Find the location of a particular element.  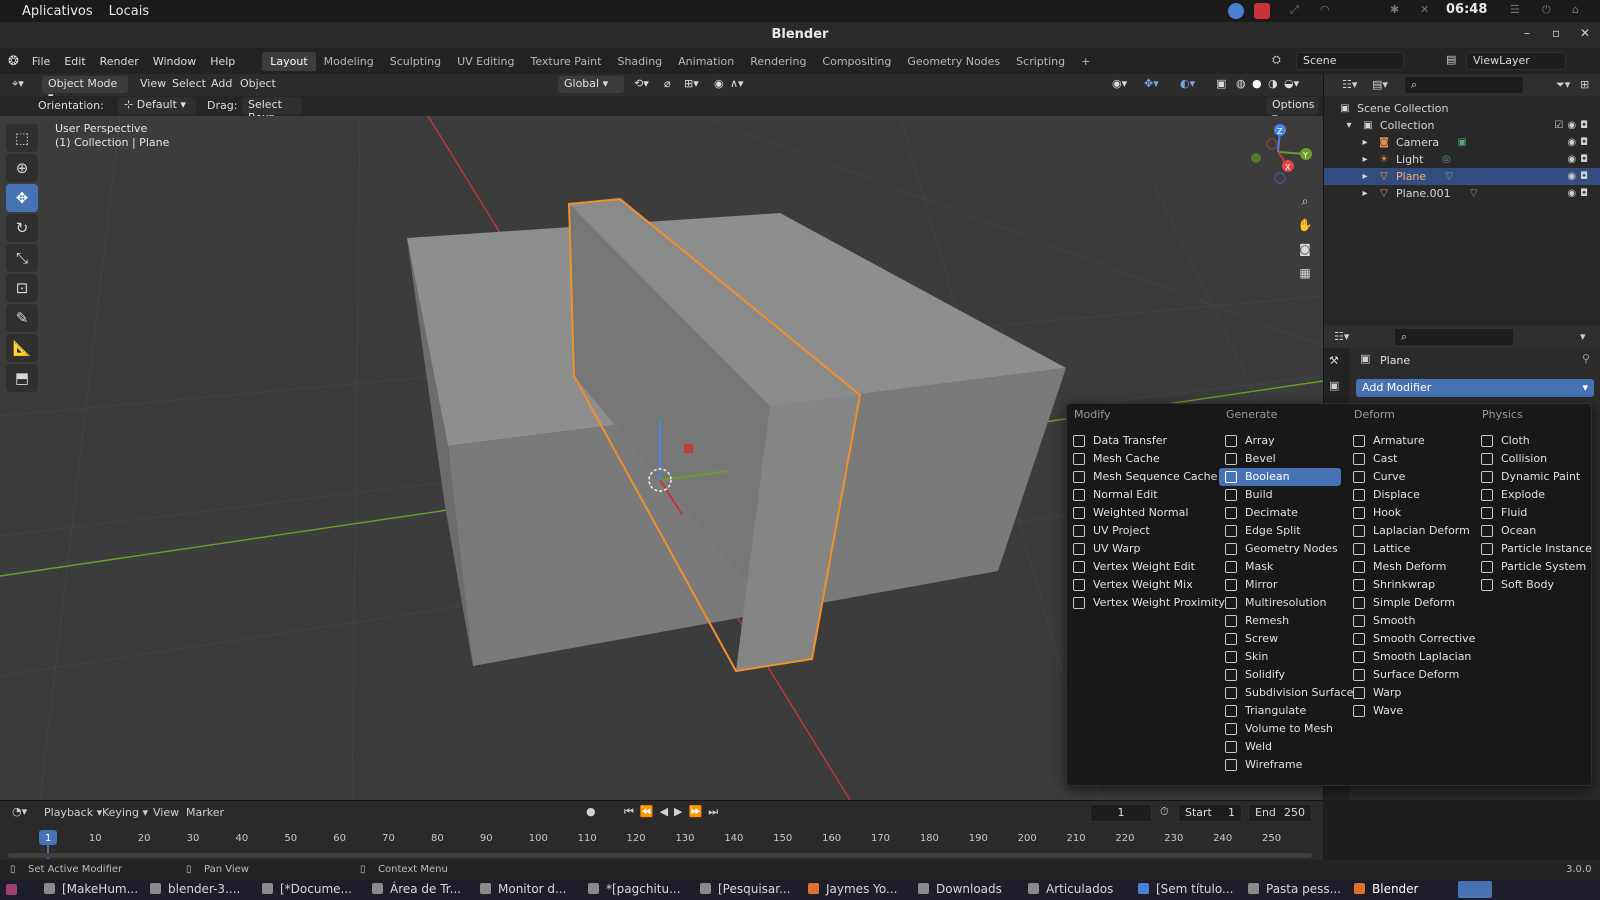

collection-expand-icon: ▾ is located at coordinates (1349, 126).